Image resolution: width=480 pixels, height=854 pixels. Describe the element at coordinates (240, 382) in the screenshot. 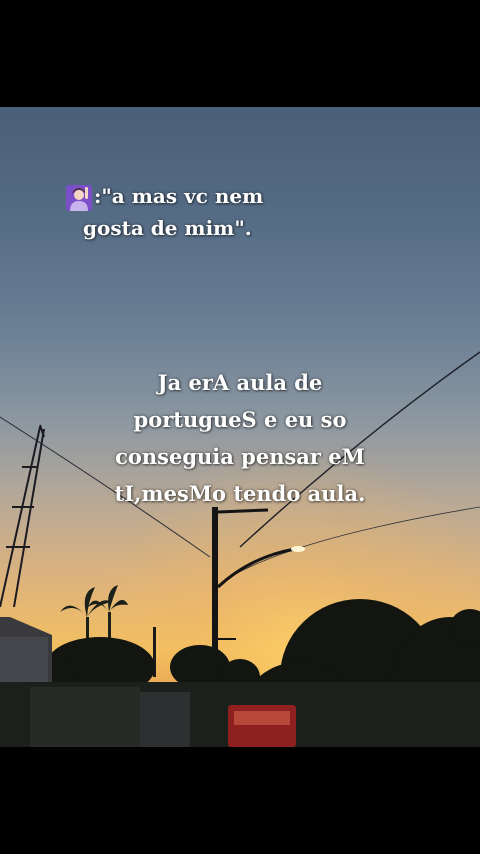

I see `main-line-1: Ja erA aula de` at that location.